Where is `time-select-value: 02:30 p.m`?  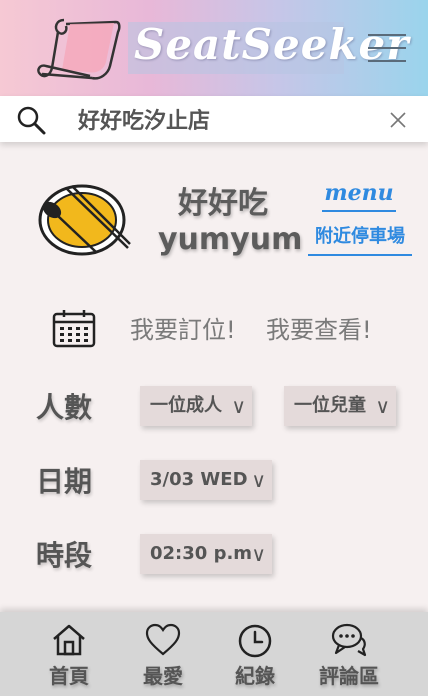
time-select-value: 02:30 p.m is located at coordinates (201, 553).